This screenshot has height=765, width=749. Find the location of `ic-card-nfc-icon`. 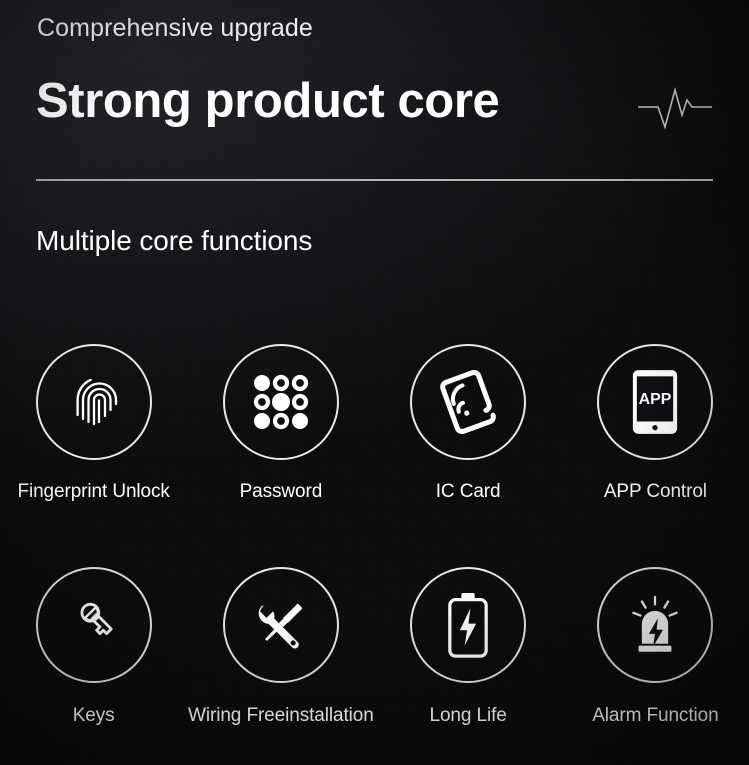

ic-card-nfc-icon is located at coordinates (468, 402).